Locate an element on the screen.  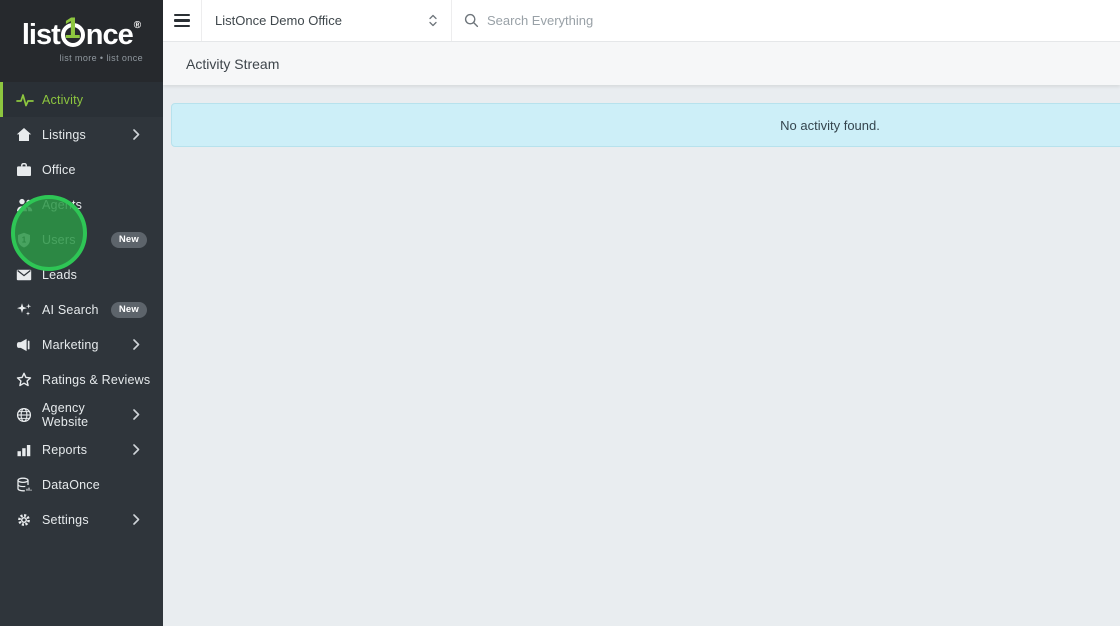
logo-one: 1 is located at coordinates (72, 28).